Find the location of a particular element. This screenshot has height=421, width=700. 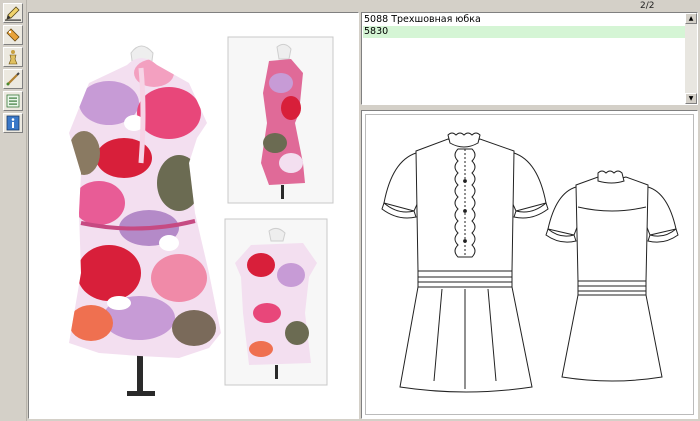

list-item-selected: 5830 is located at coordinates (524, 32).